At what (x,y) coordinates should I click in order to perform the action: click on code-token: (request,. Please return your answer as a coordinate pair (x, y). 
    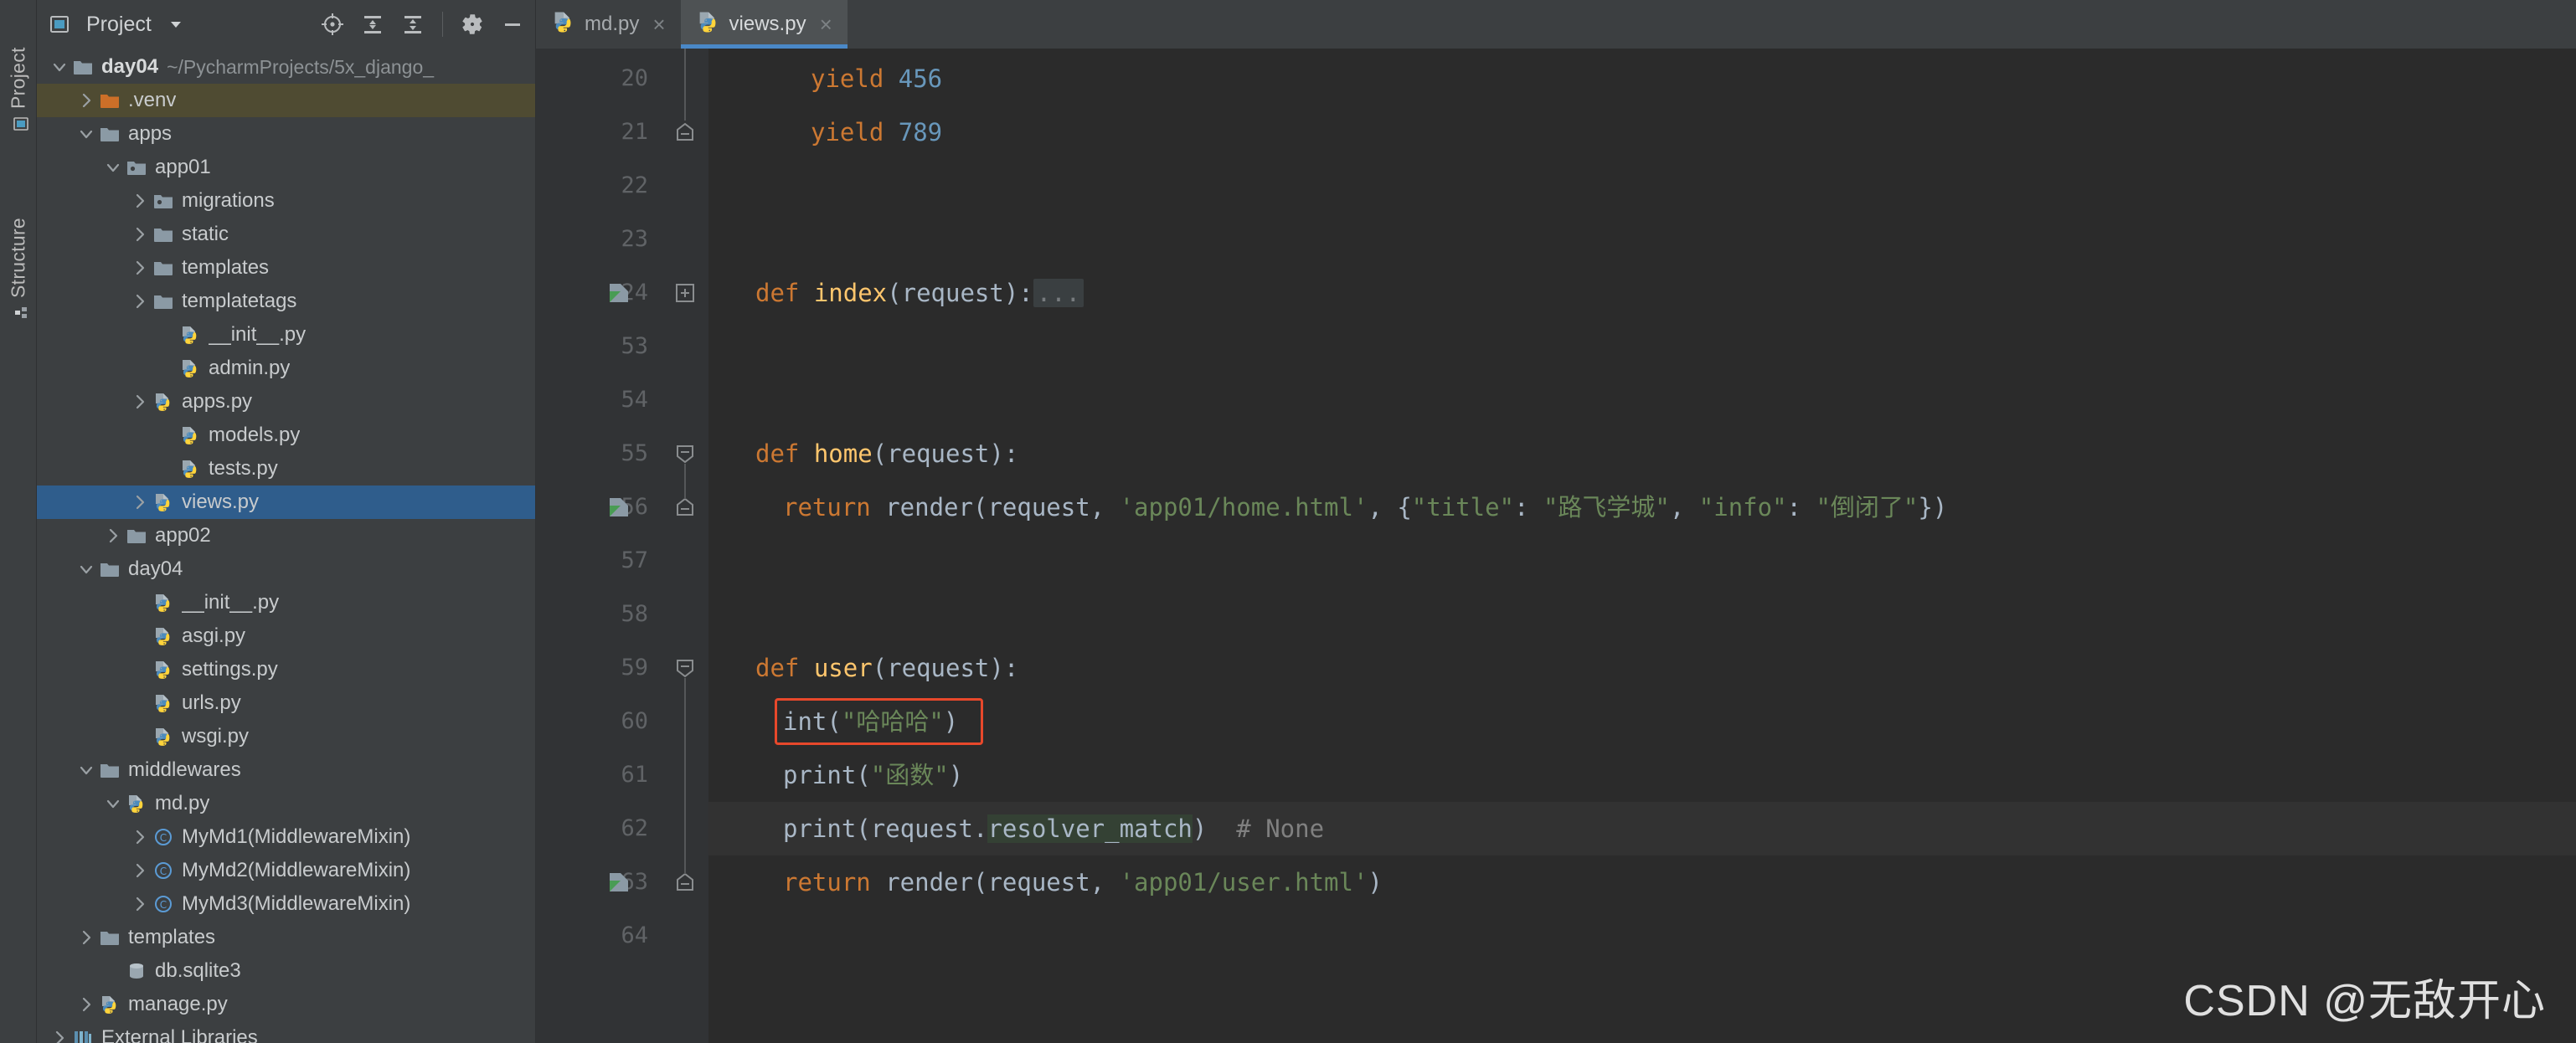
    Looking at the image, I should click on (1046, 507).